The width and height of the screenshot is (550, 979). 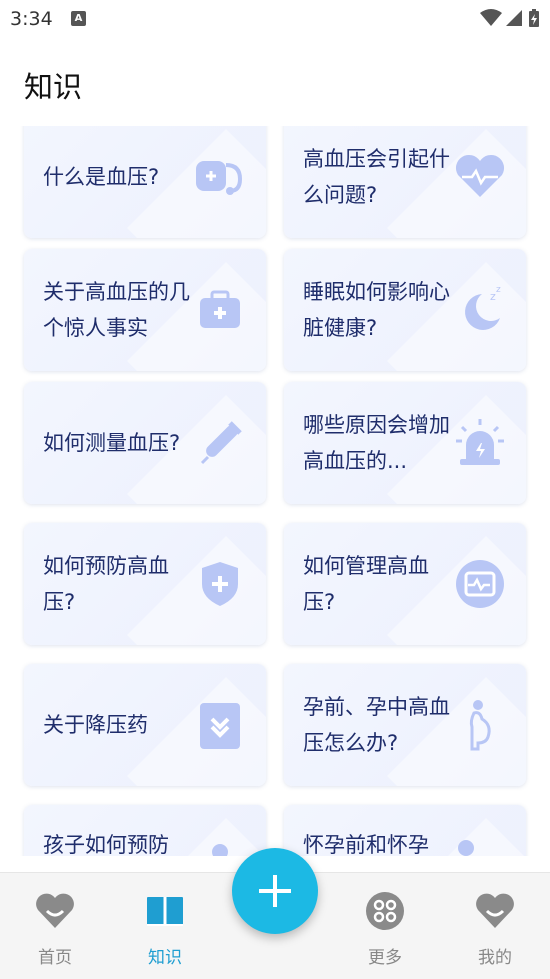 What do you see at coordinates (480, 847) in the screenshot?
I see `person-icon` at bounding box center [480, 847].